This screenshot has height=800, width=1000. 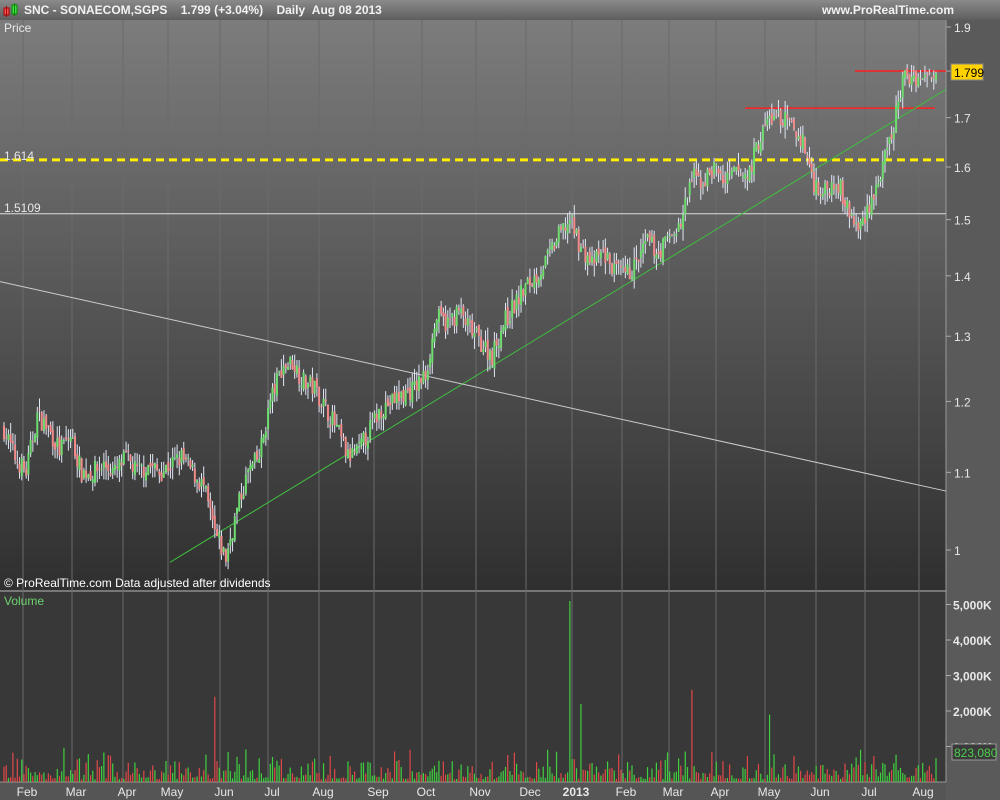 What do you see at coordinates (22, 208) in the screenshot?
I see `level-label-15109: 1.5109` at bounding box center [22, 208].